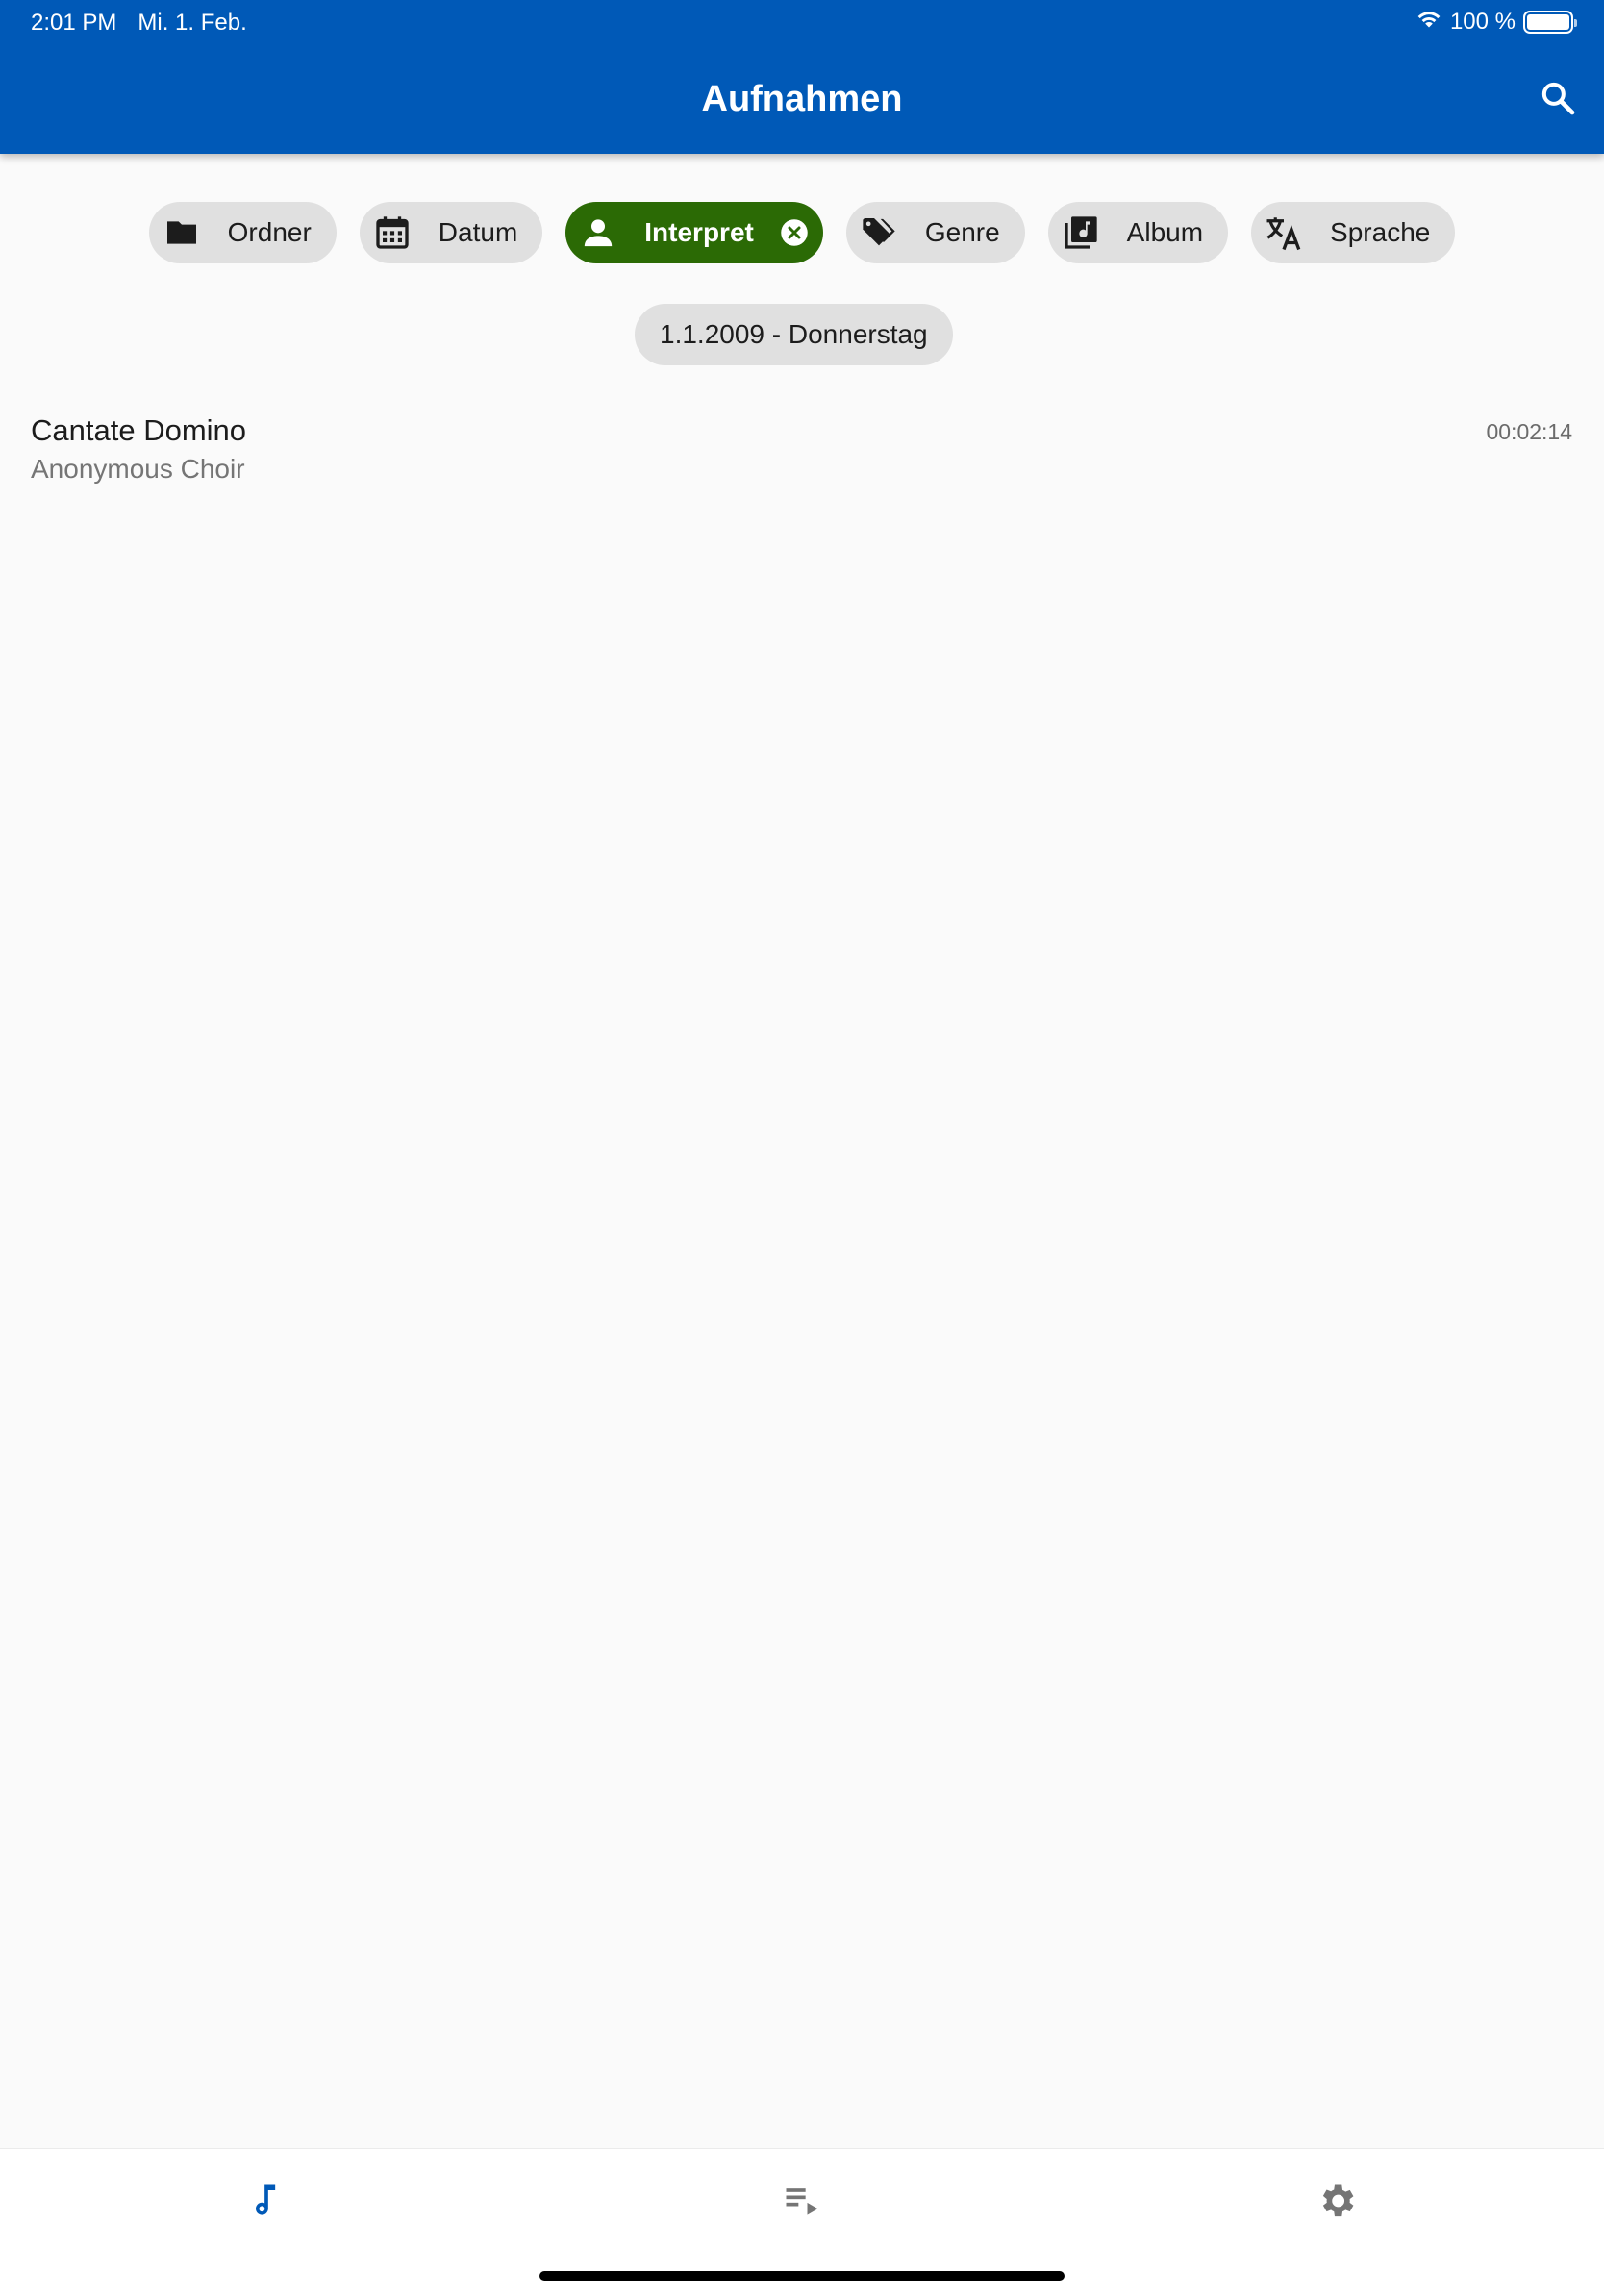 The height and width of the screenshot is (2296, 1604). What do you see at coordinates (1380, 232) in the screenshot?
I see `chip-label: Sprache` at bounding box center [1380, 232].